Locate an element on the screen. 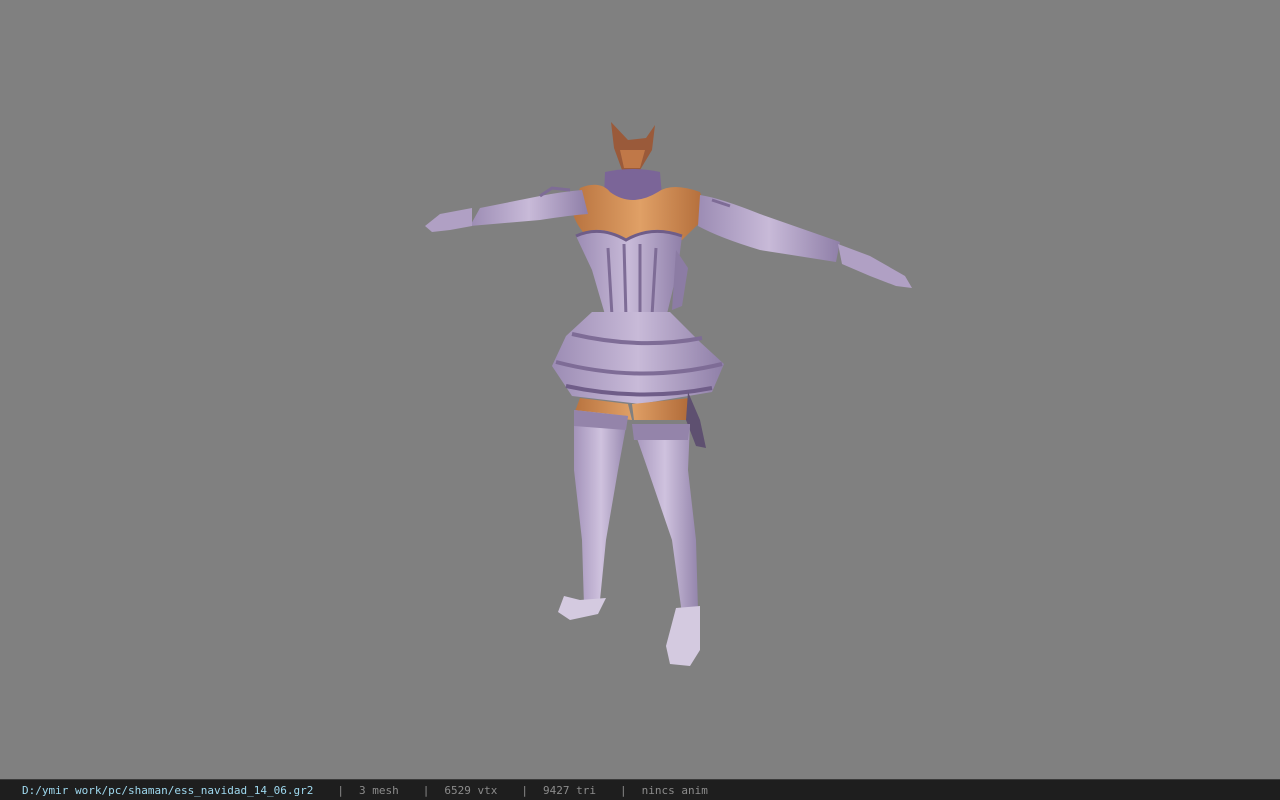  vertex-count: 6529 vtx is located at coordinates (471, 790).